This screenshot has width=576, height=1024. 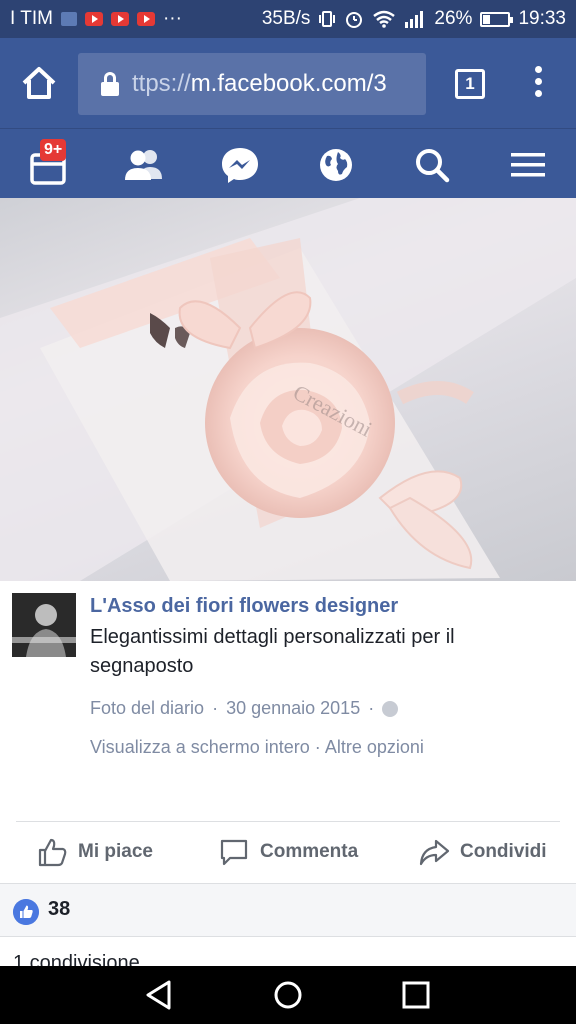 I want to click on network-speed: 35B/s, so click(x=286, y=18).